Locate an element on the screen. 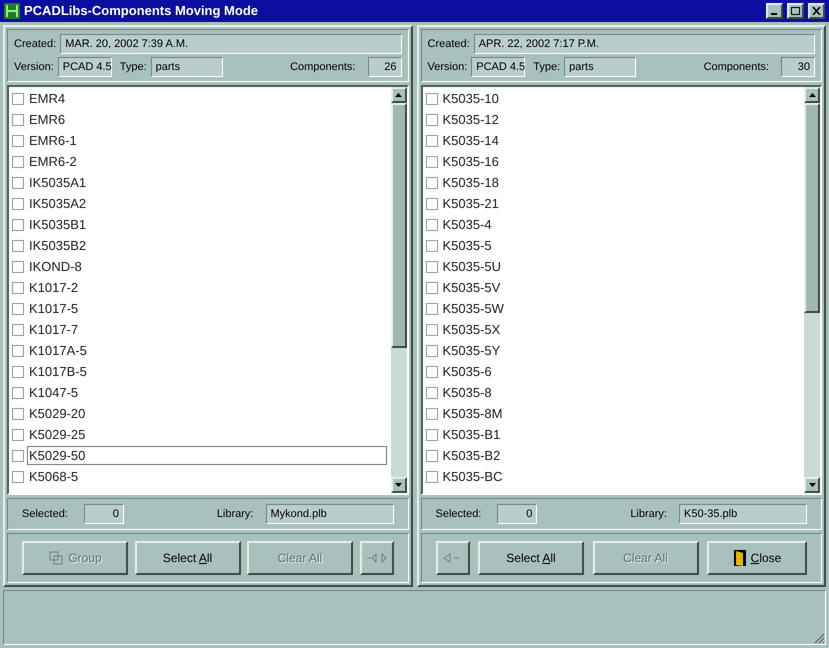  component-item: K5035-21 is located at coordinates (622, 203).